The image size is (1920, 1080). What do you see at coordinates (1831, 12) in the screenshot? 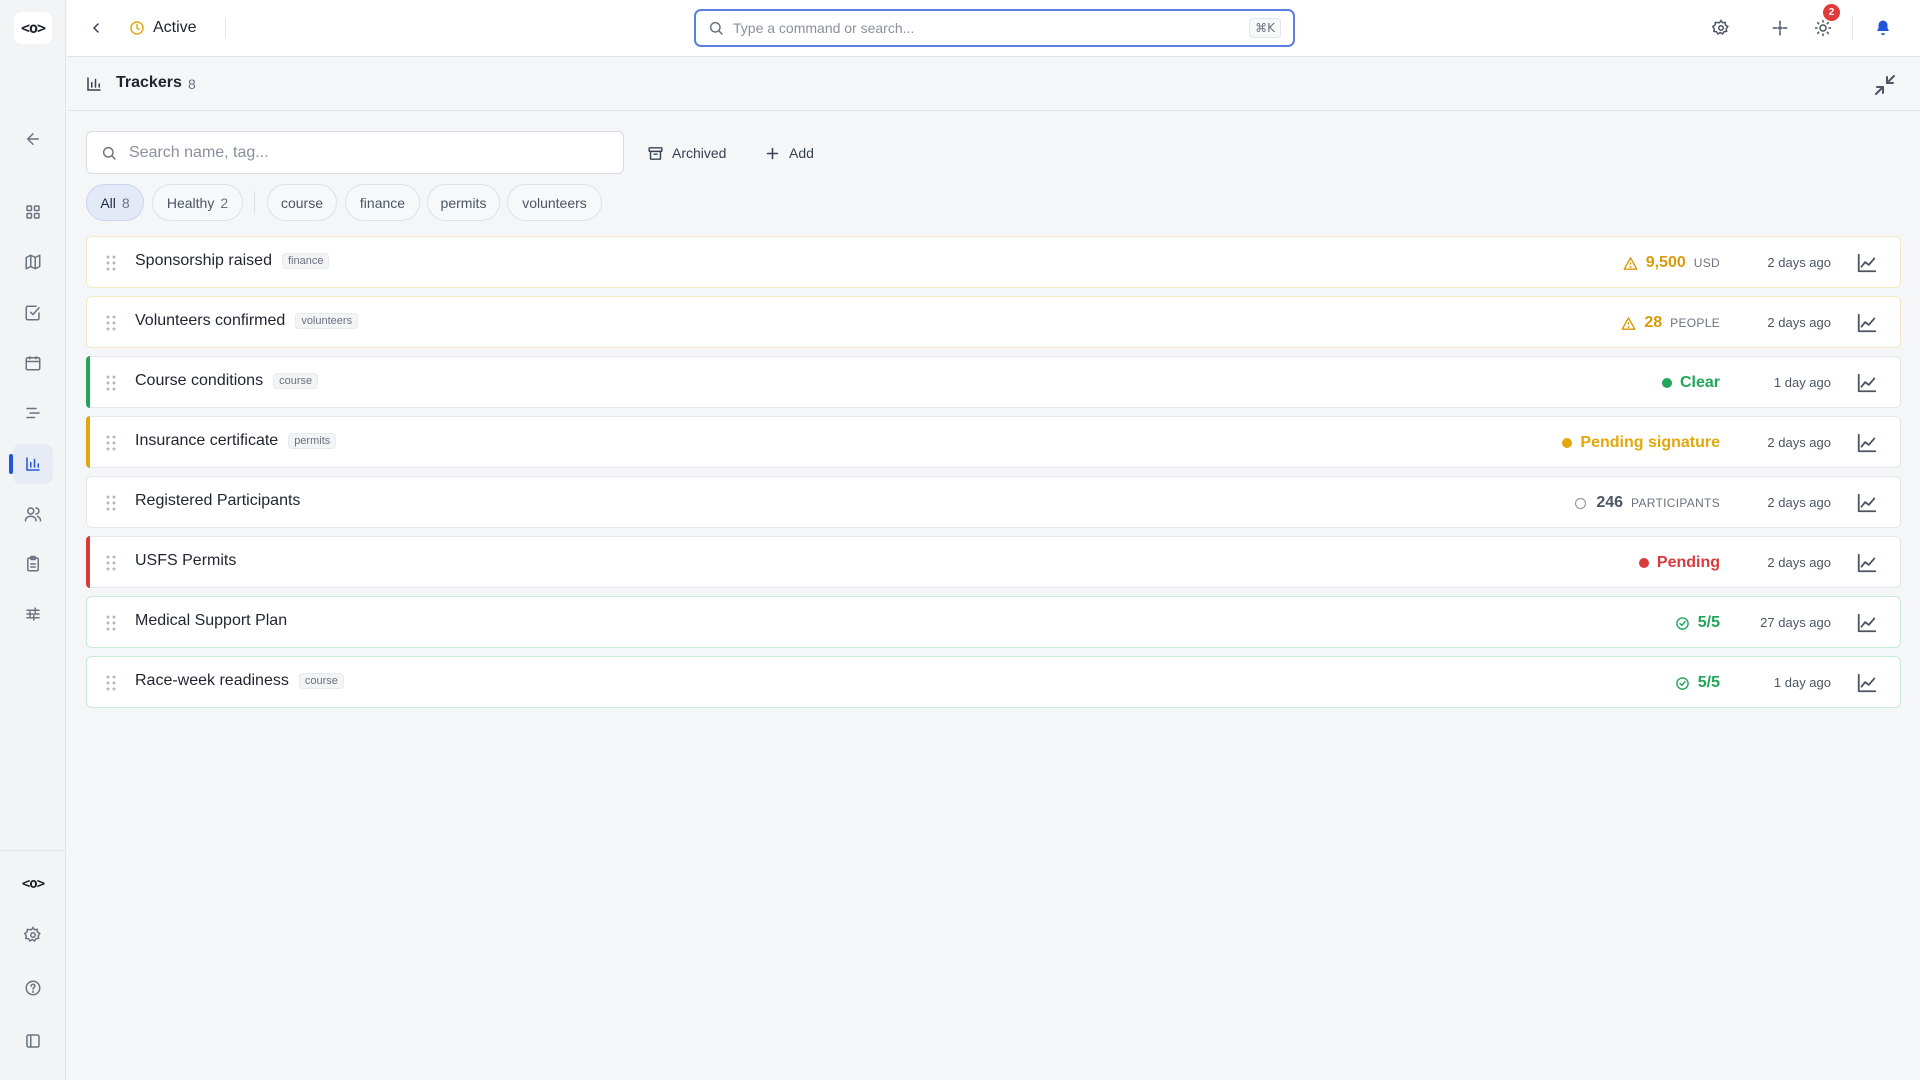
I see `notification-badge: 2` at bounding box center [1831, 12].